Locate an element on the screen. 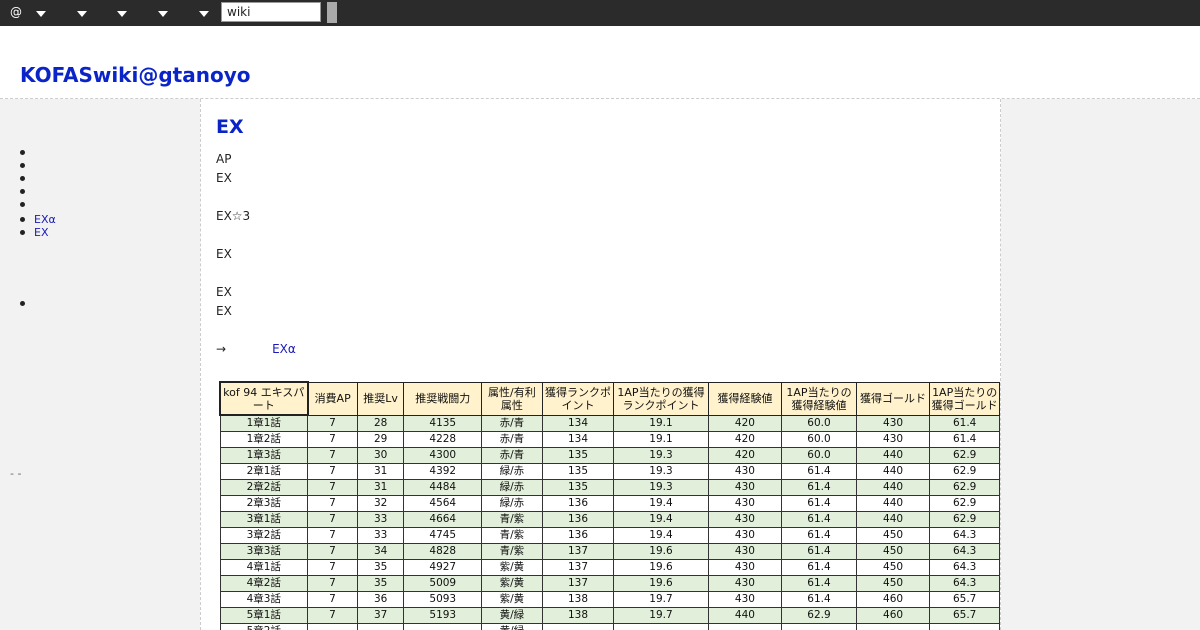  table-cell: 4392 is located at coordinates (443, 471).